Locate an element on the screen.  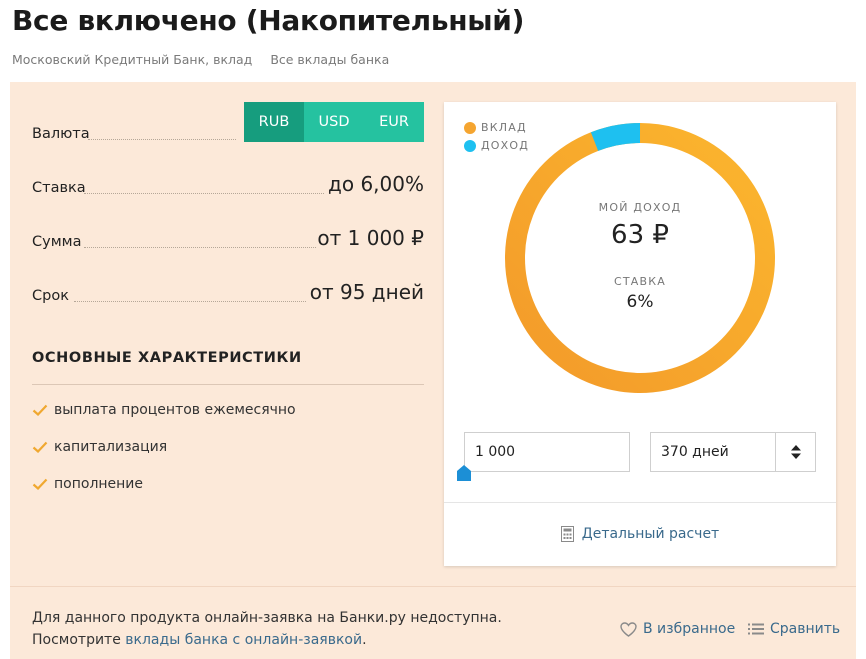
feature-item: выплата процентов ежемесячно is located at coordinates (164, 410).